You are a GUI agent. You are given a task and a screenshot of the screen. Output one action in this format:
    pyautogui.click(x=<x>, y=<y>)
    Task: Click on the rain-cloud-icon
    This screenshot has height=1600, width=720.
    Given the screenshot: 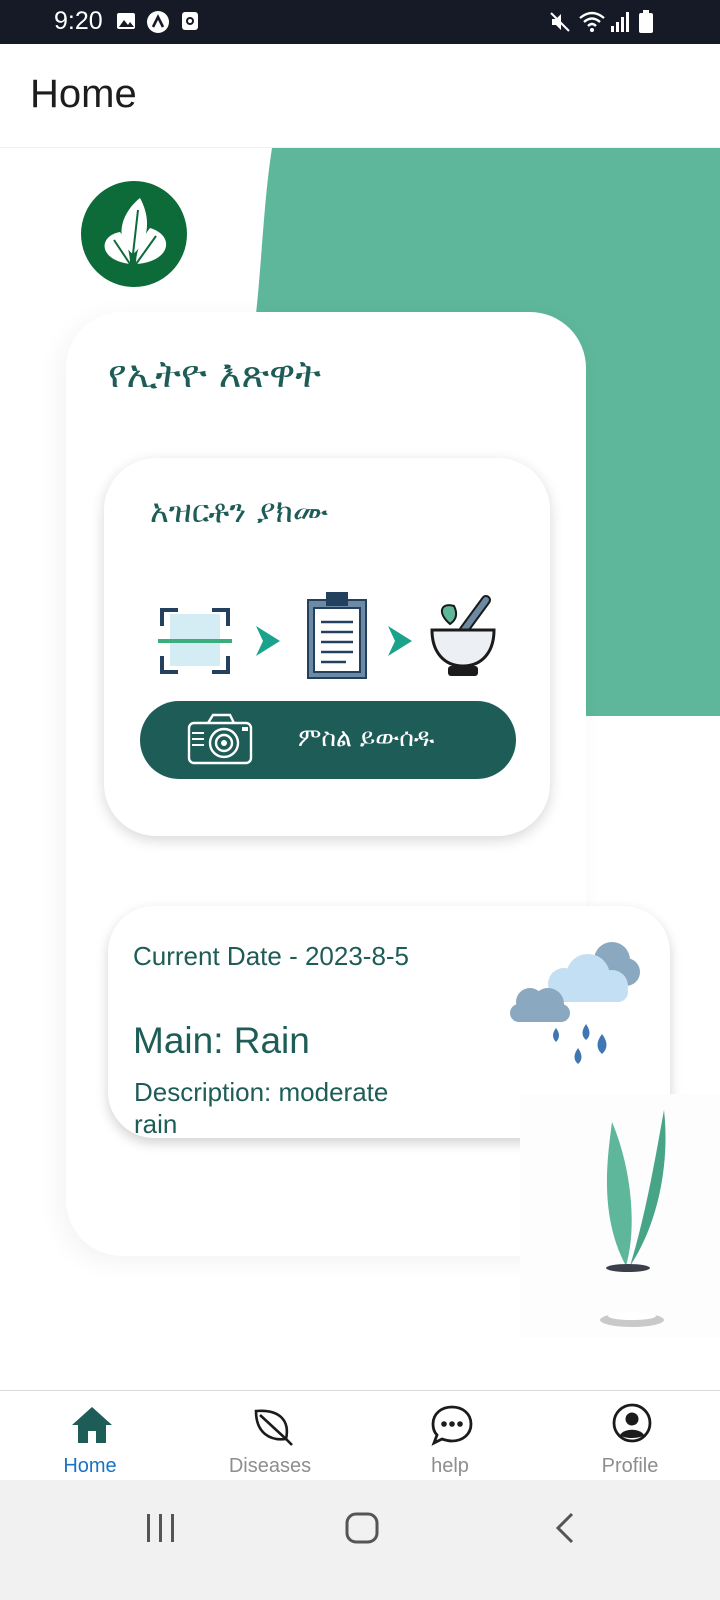 What is the action you would take?
    pyautogui.click(x=578, y=998)
    